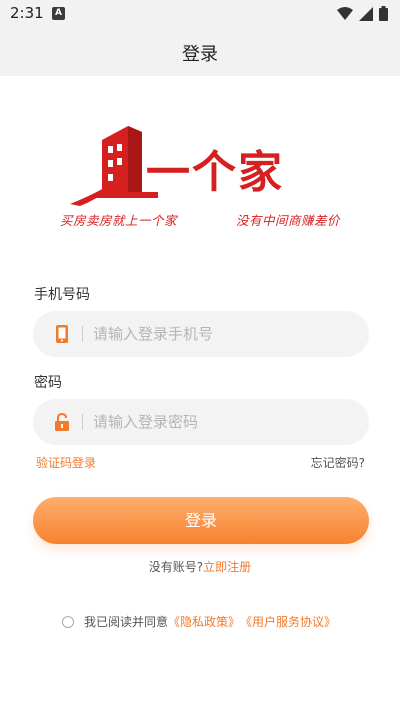 This screenshot has height=711, width=400. I want to click on forgot-password-link: 忘记密码?, so click(338, 462).